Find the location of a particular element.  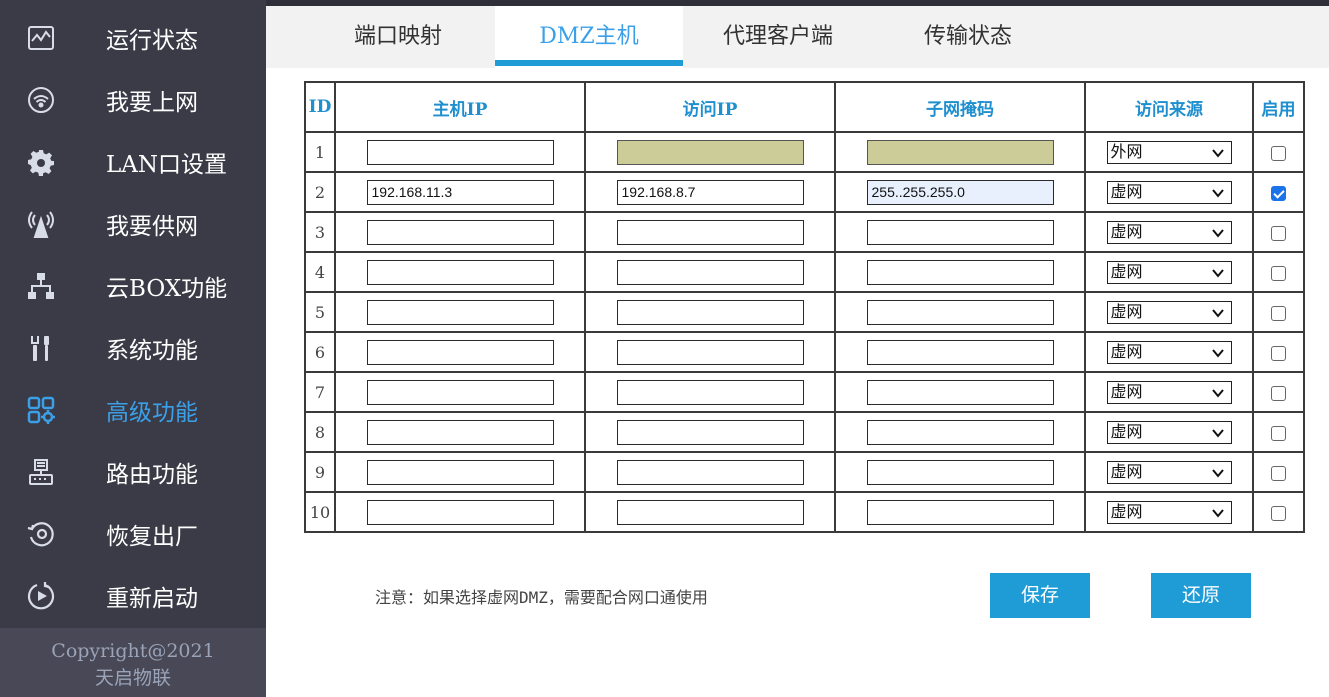

sidebar-item-provide: 我要供网 is located at coordinates (133, 224).